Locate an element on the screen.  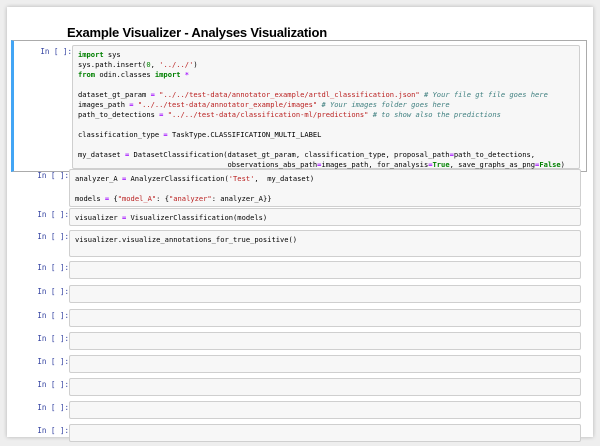
code-token: models is located at coordinates (90, 198).